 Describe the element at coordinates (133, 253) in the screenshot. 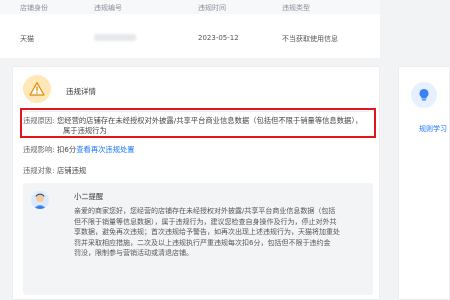

I see `reminder-line: 罚没，限制参与营销活动或清退店铺。` at that location.